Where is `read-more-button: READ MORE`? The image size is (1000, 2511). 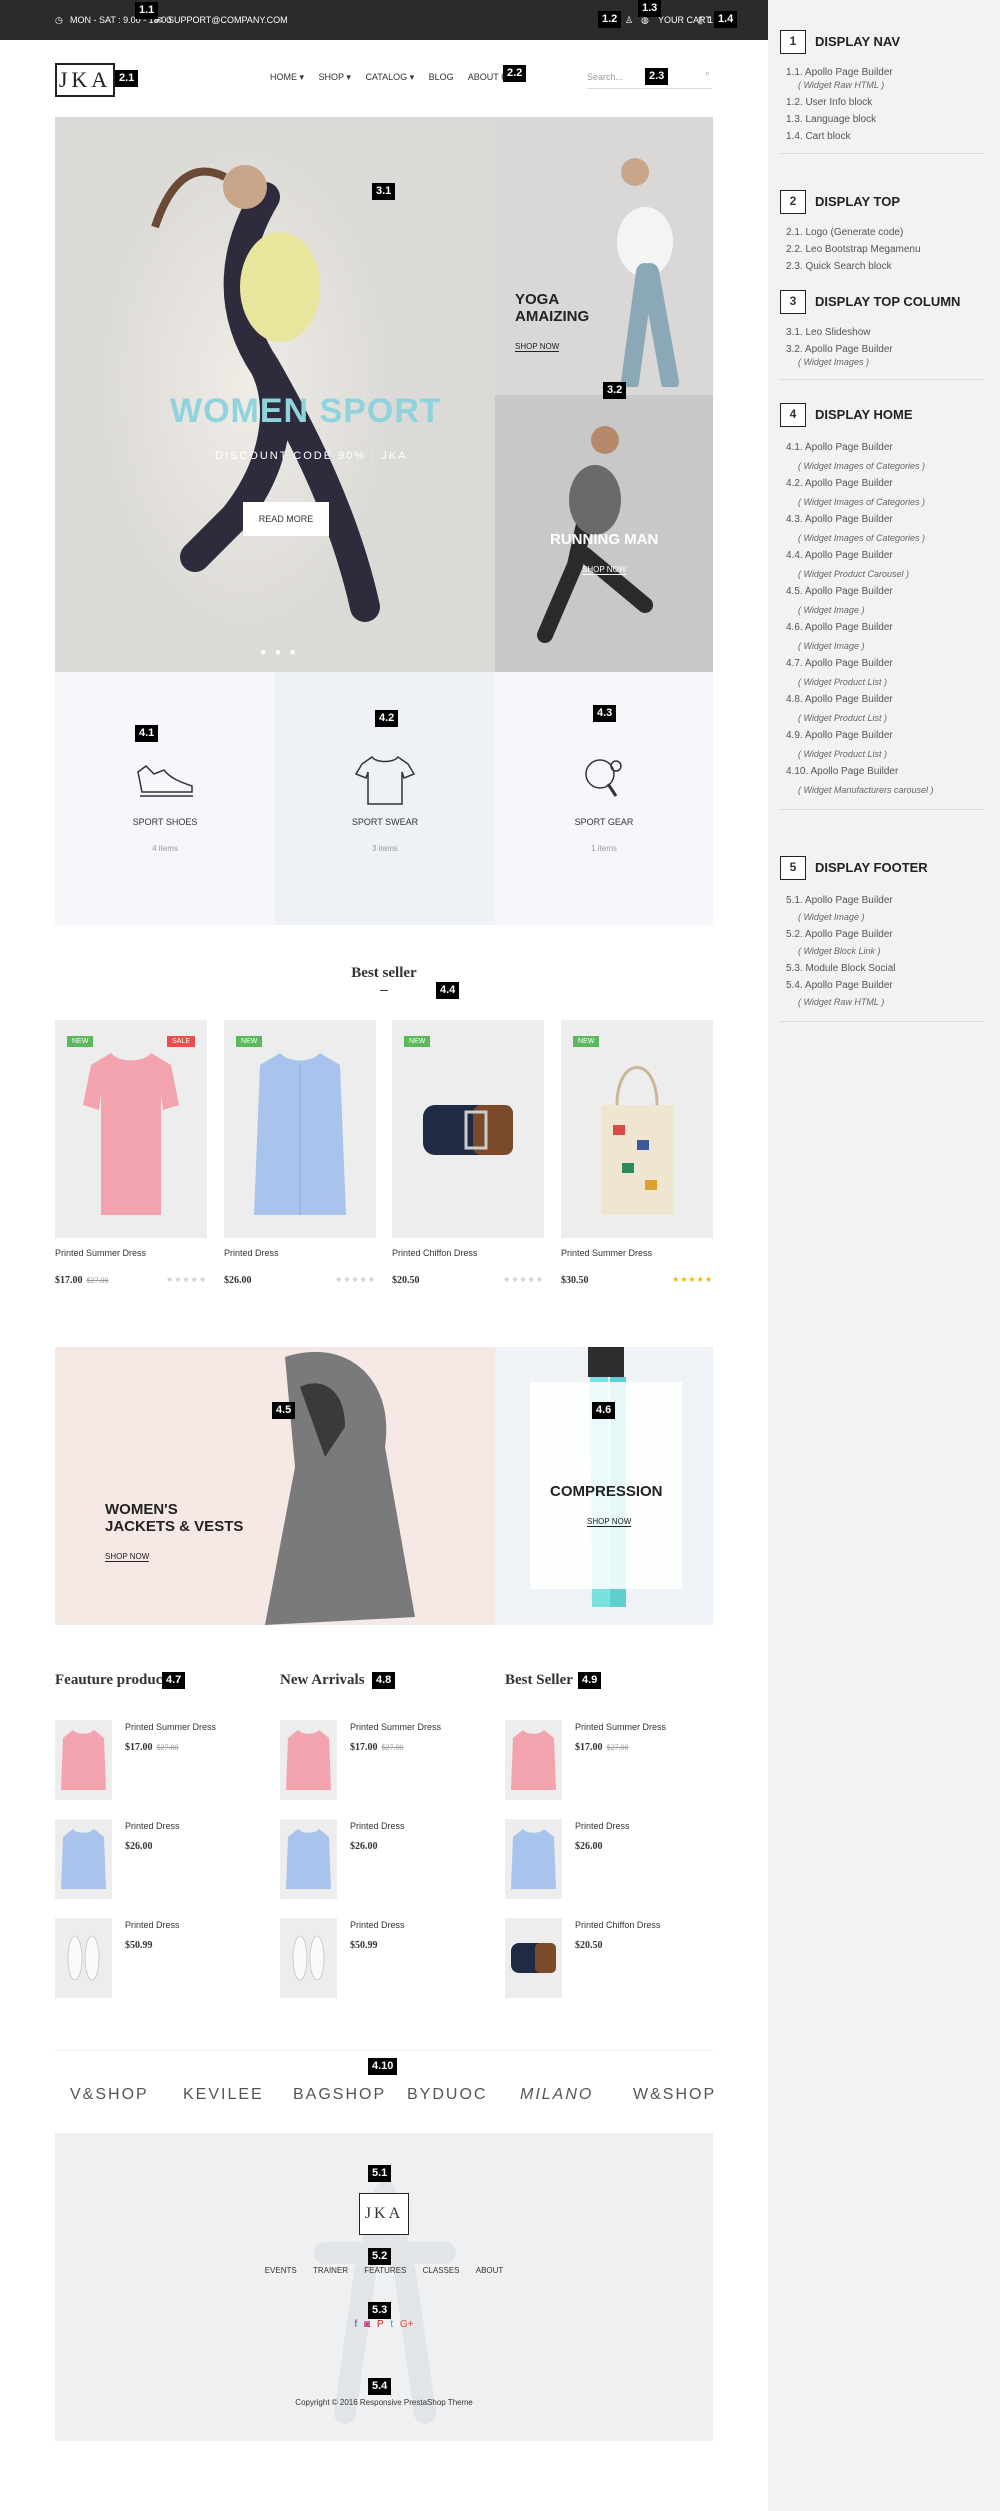
read-more-button: READ MORE is located at coordinates (286, 519).